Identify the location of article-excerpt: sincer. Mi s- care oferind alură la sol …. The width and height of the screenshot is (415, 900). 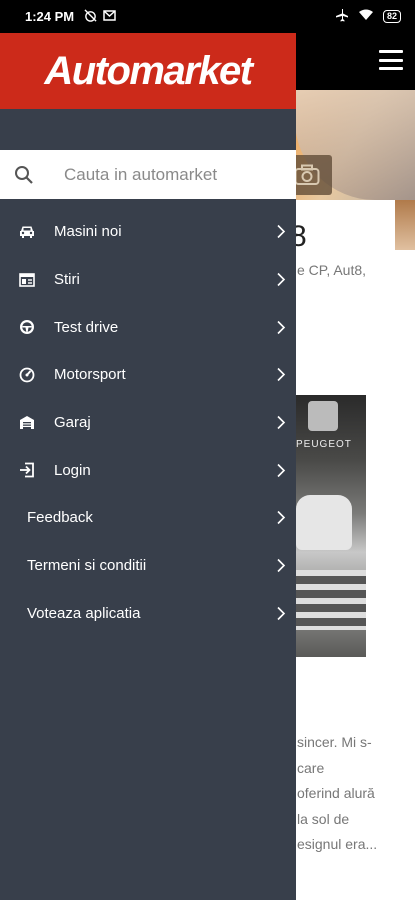
(337, 793).